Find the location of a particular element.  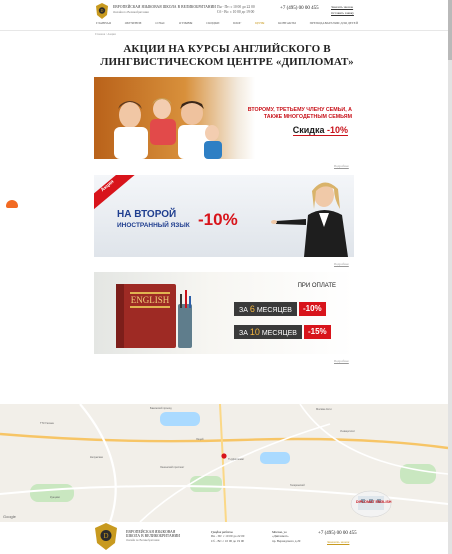

banner3-offer-6-months: ЗА 6 МЕСЯЦЕВ -10% is located at coordinates (280, 309).